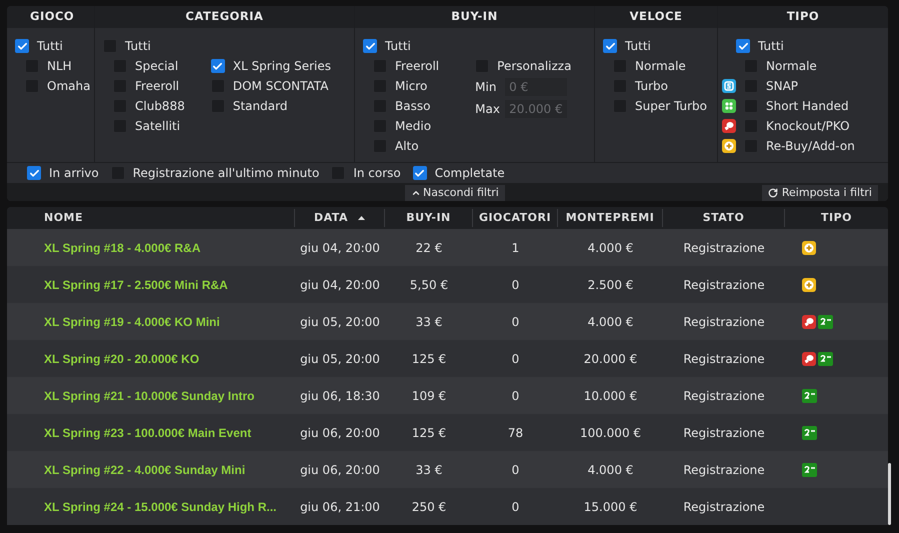  I want to click on option-label: Normale, so click(791, 66).